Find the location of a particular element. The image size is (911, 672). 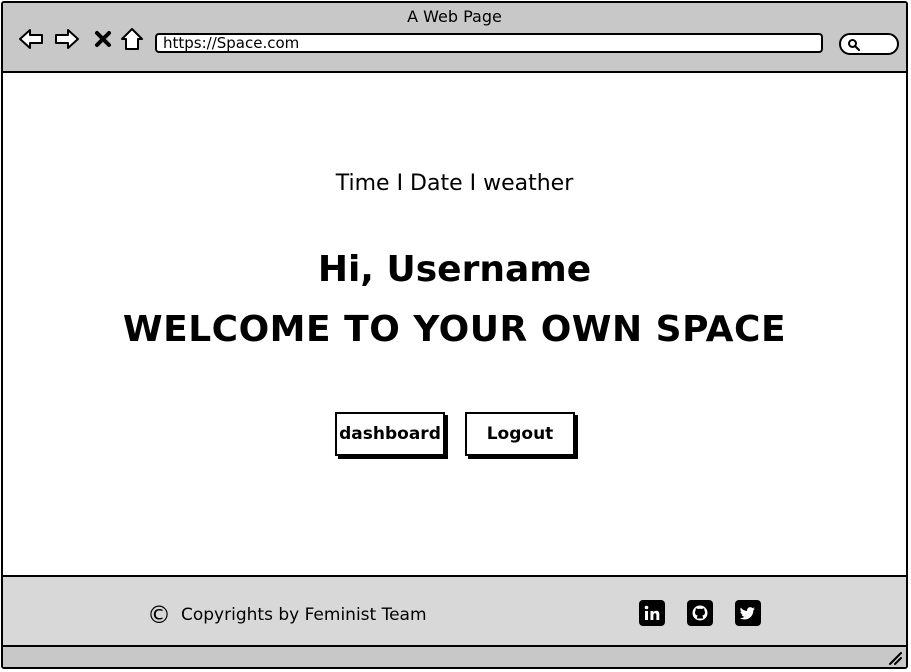

greeting-heading: Hi, Username is located at coordinates (454, 269).